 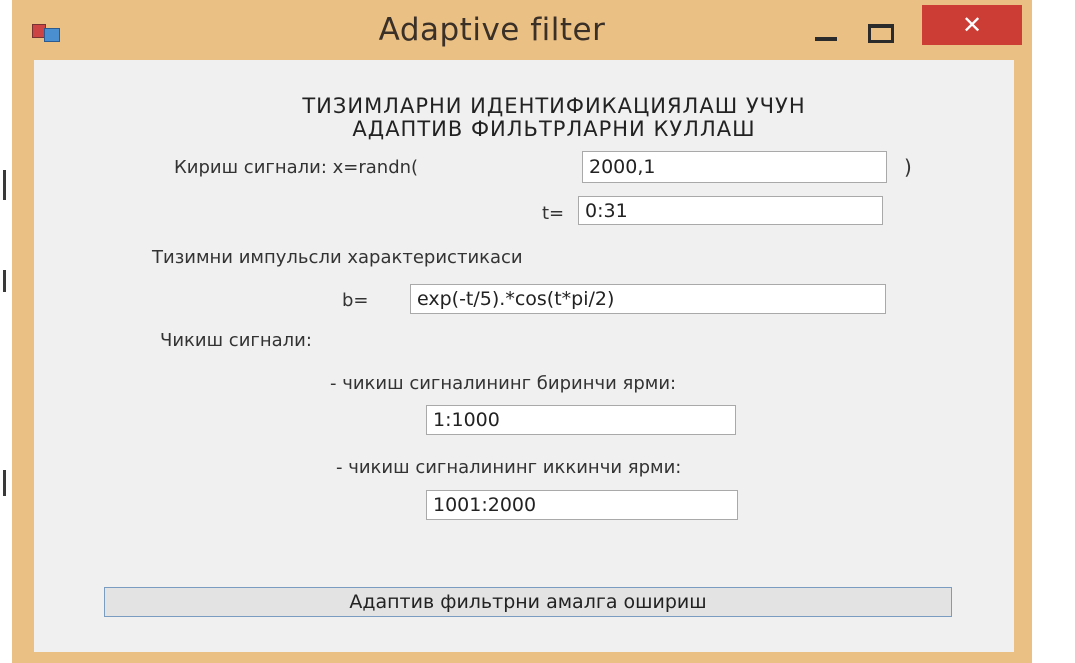 I want to click on second-half-label: - чикиш сигналининг иккинчи ярми:, so click(x=509, y=467).